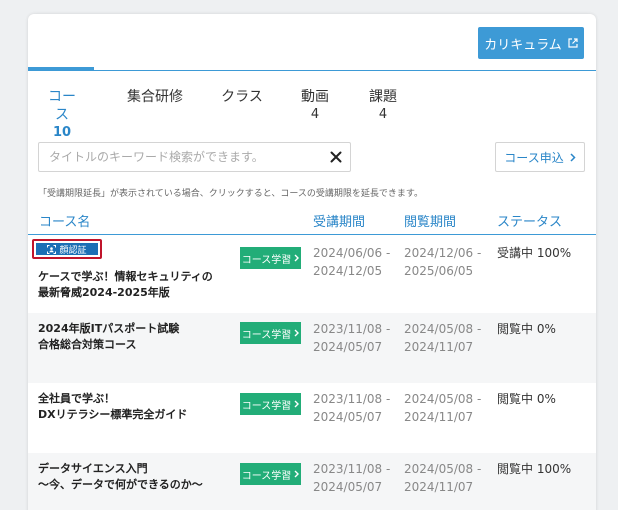 This screenshot has height=510, width=618. What do you see at coordinates (52, 249) in the screenshot?
I see `face-scan-icon` at bounding box center [52, 249].